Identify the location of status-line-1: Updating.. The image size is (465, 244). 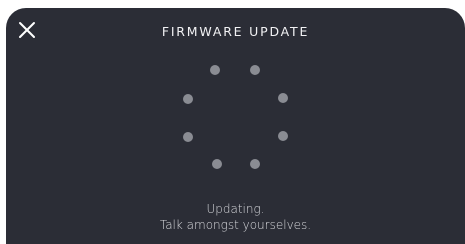
(235, 209).